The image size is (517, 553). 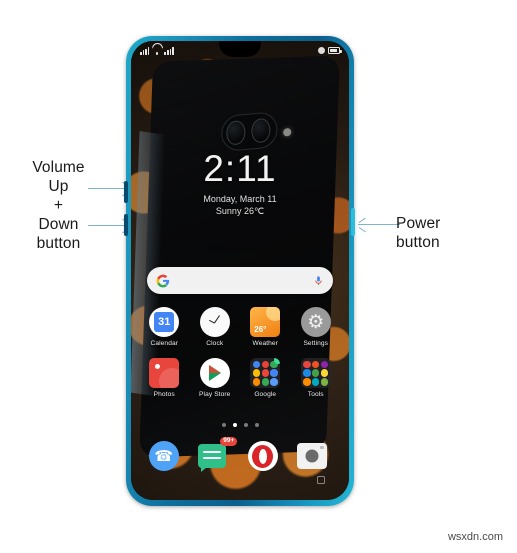 I want to click on weather-temperature: 26°, so click(x=260, y=329).